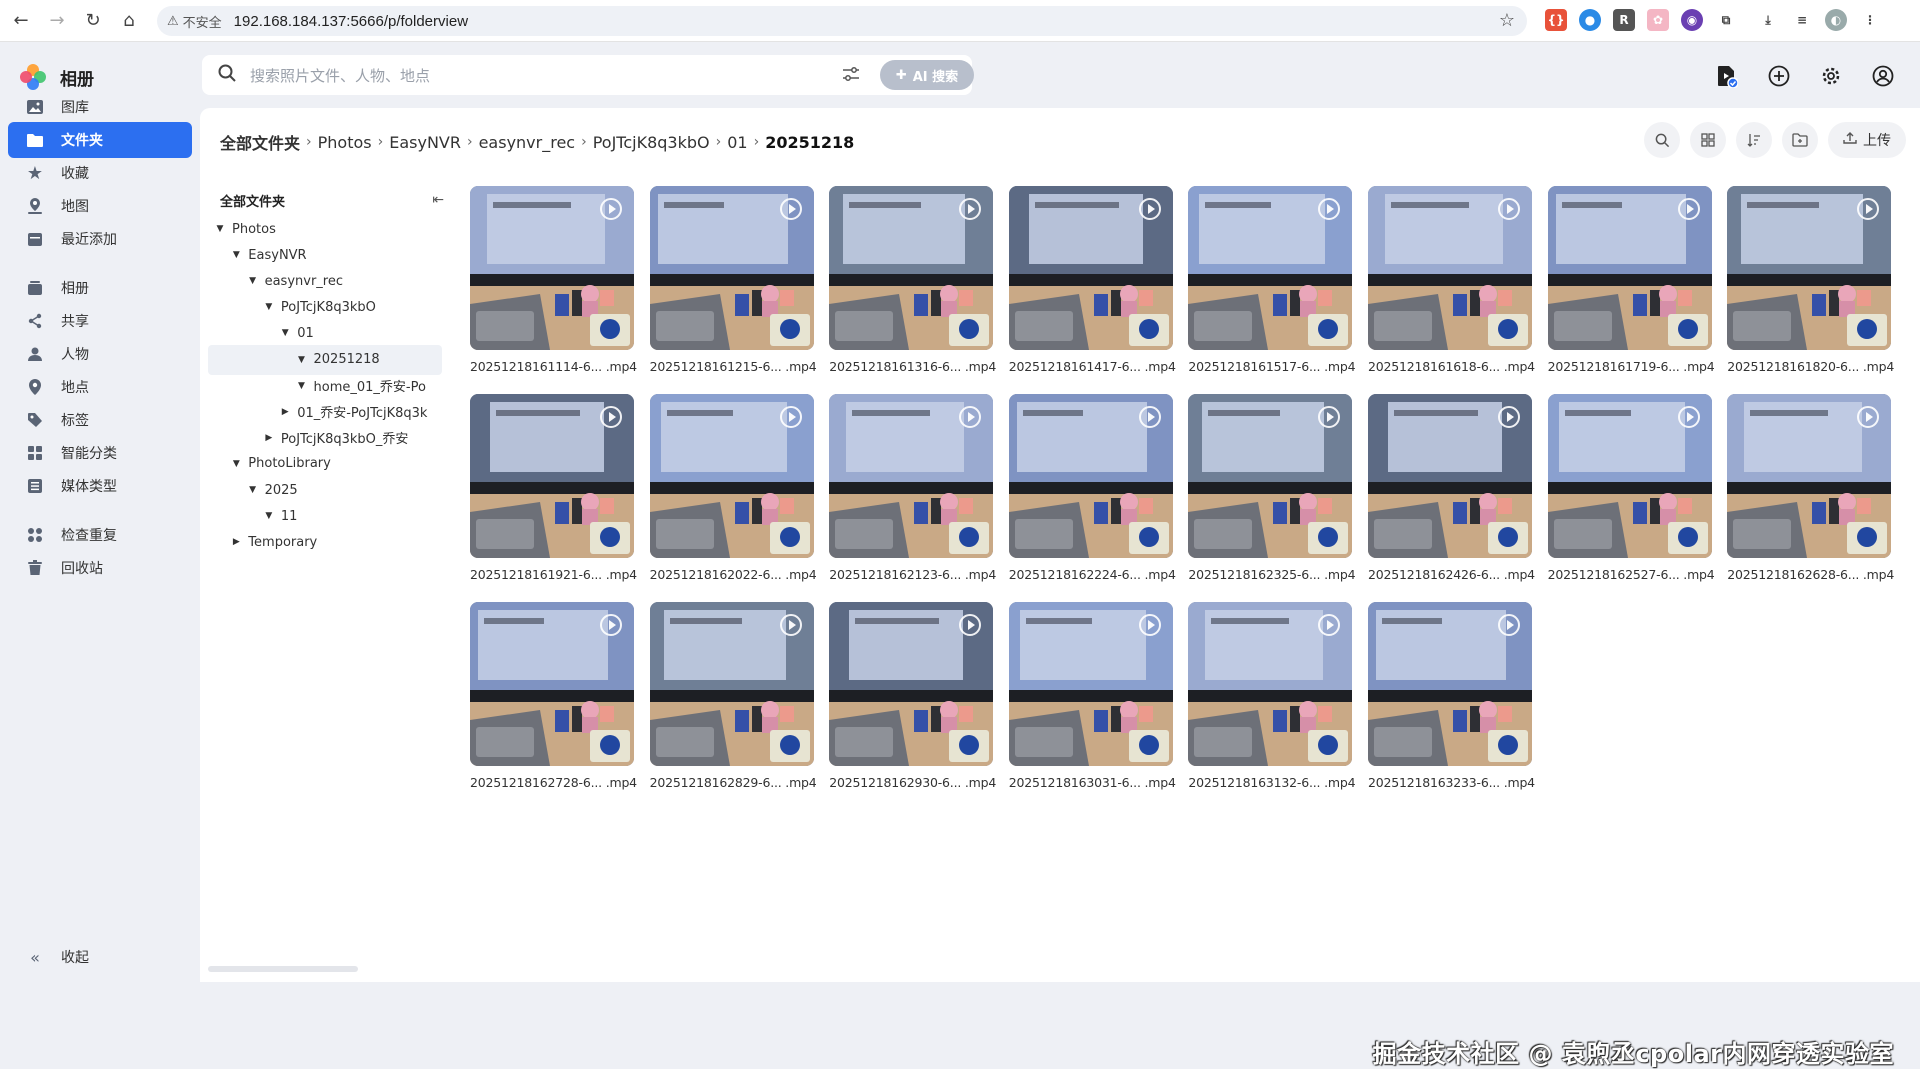 The width and height of the screenshot is (1920, 1069). Describe the element at coordinates (93, 21) in the screenshot. I see `reload-button: ↻` at that location.